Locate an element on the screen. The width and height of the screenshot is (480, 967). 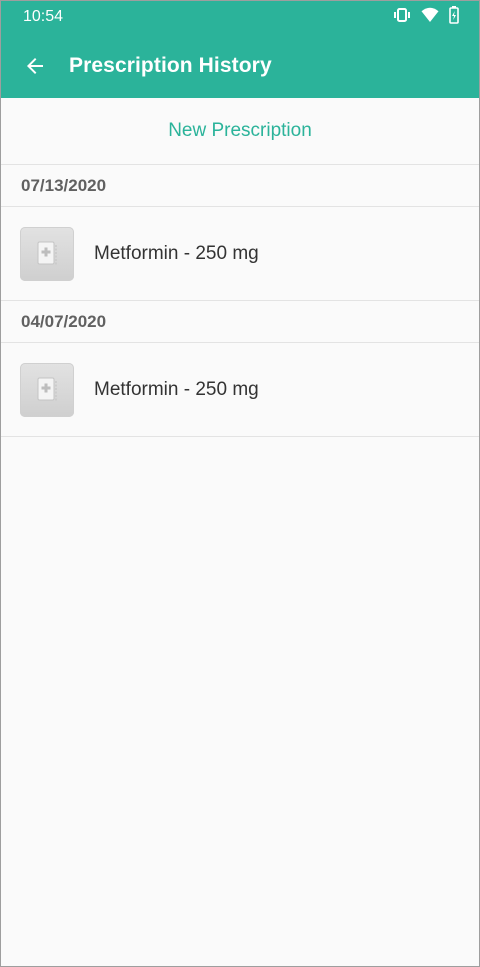
back-button is located at coordinates (35, 66).